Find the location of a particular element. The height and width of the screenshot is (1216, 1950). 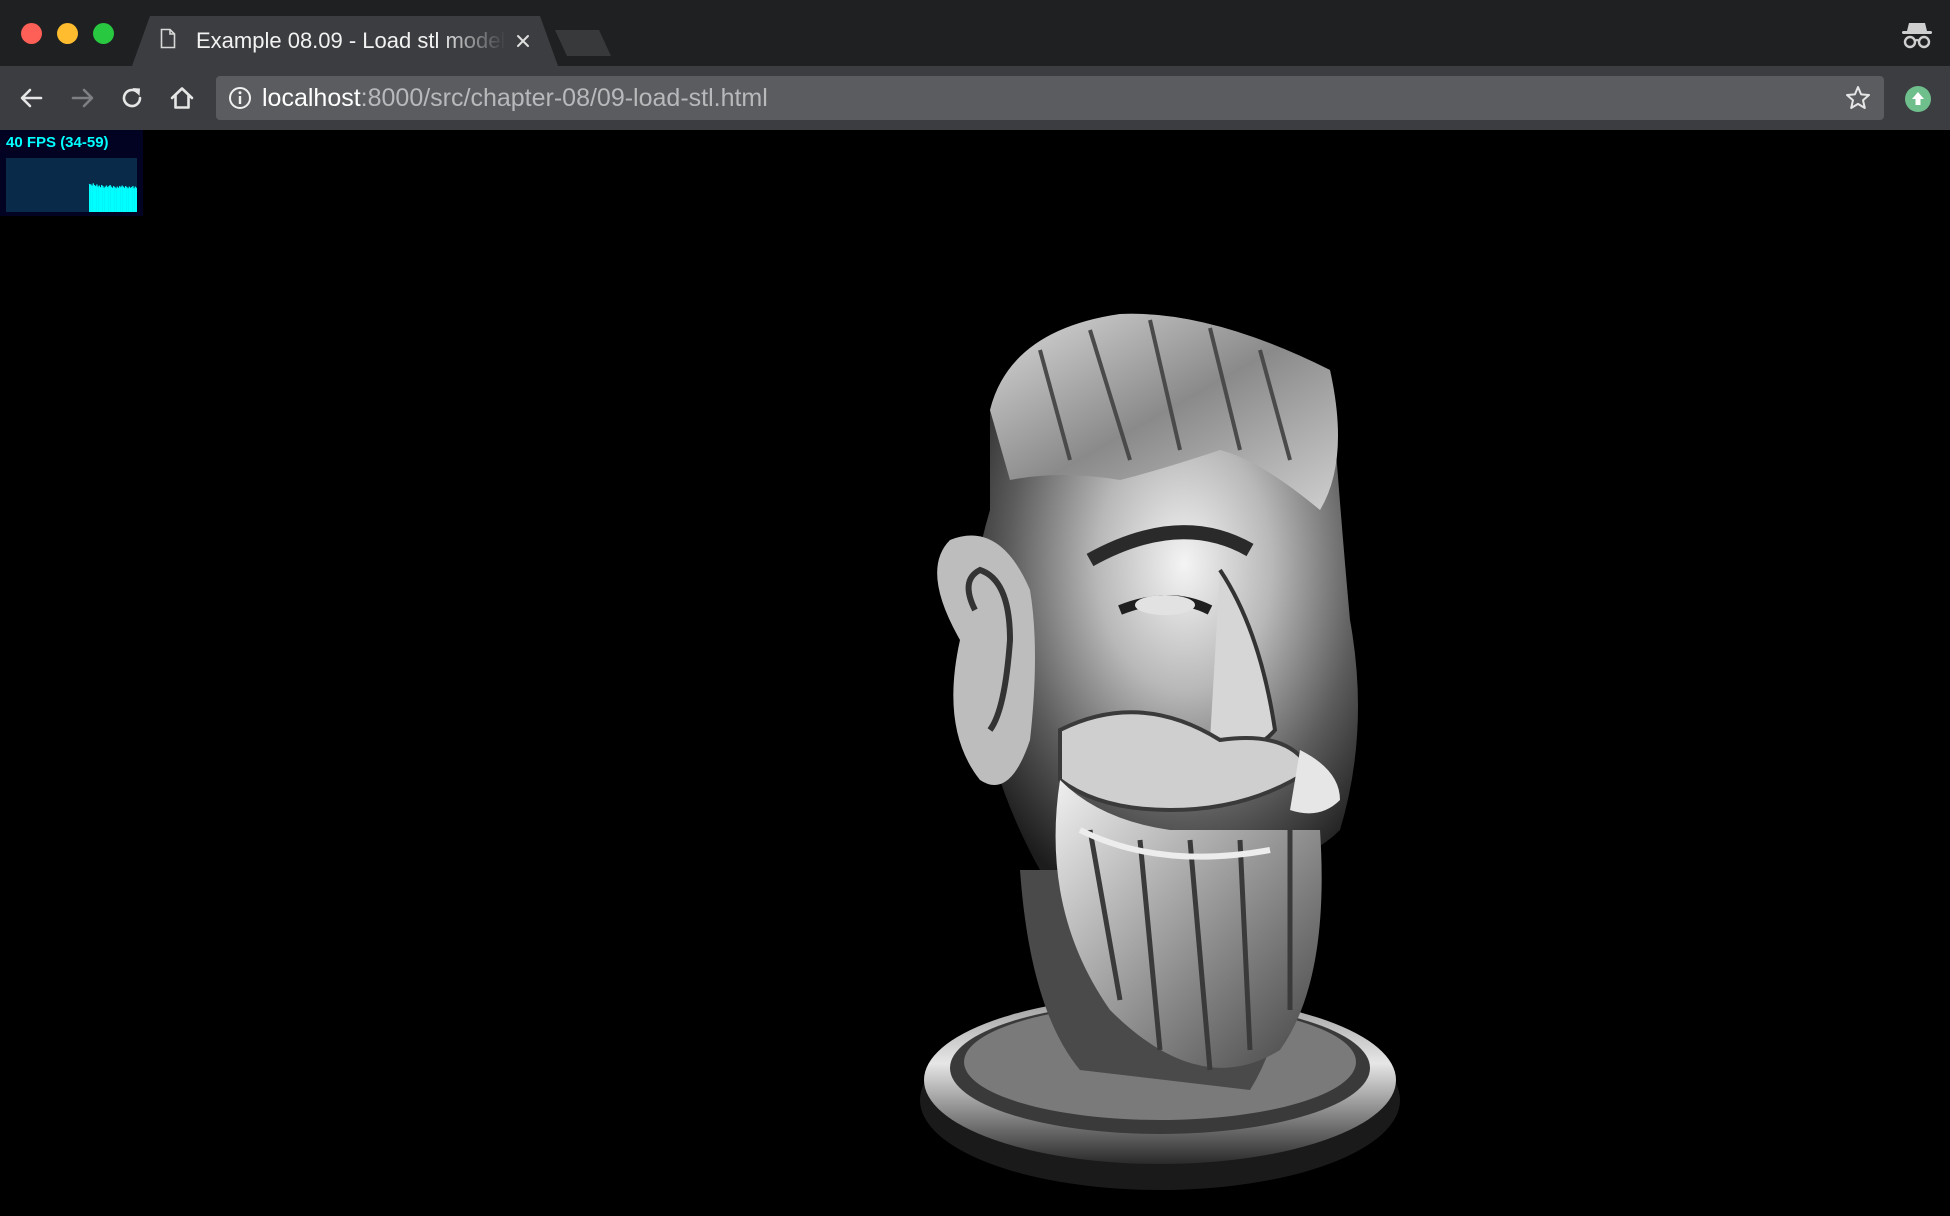

fps-stats-panel: 40 FPS (34-59) is located at coordinates (71, 173).